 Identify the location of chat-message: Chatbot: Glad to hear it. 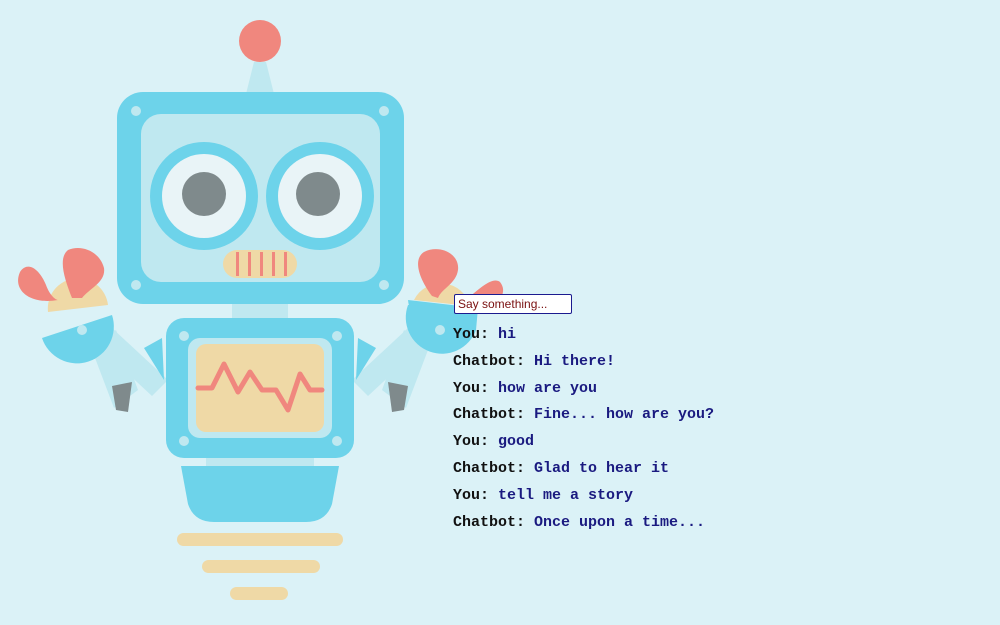
(583, 469).